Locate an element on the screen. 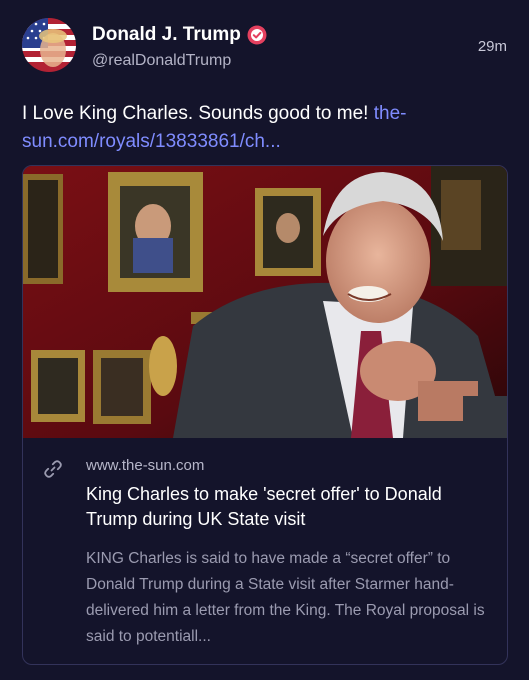  author-handle: @realDonaldTrump is located at coordinates (161, 61).